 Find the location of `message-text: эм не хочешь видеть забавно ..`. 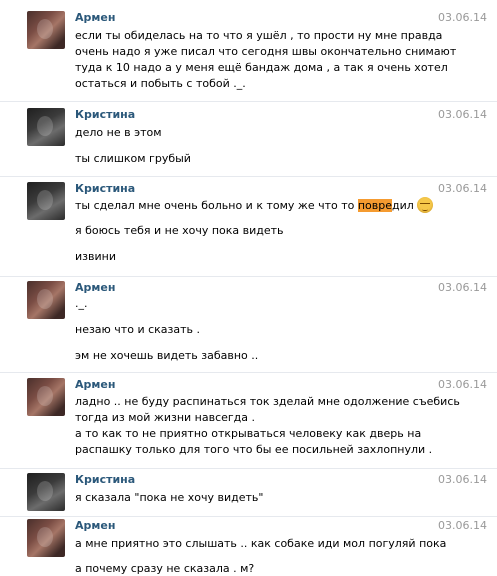

message-text: эм не хочешь видеть забавно .. is located at coordinates (167, 355).